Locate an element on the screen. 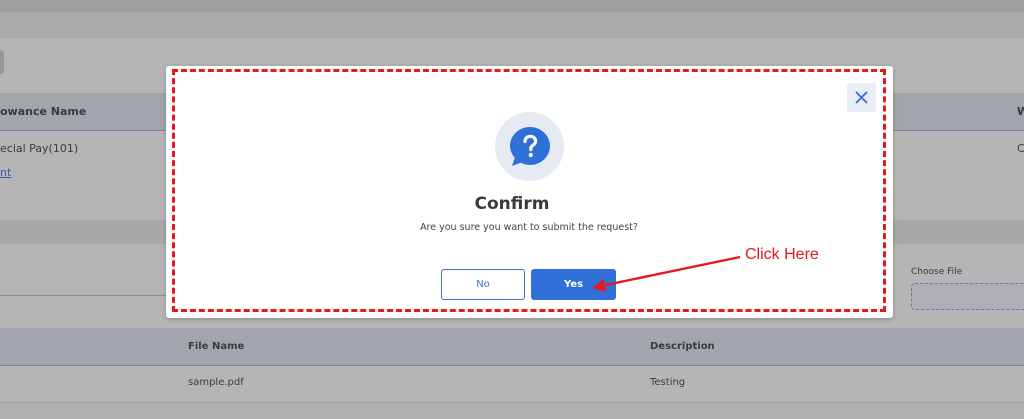 The image size is (1024, 419). question-icon-wrapper is located at coordinates (529, 146).